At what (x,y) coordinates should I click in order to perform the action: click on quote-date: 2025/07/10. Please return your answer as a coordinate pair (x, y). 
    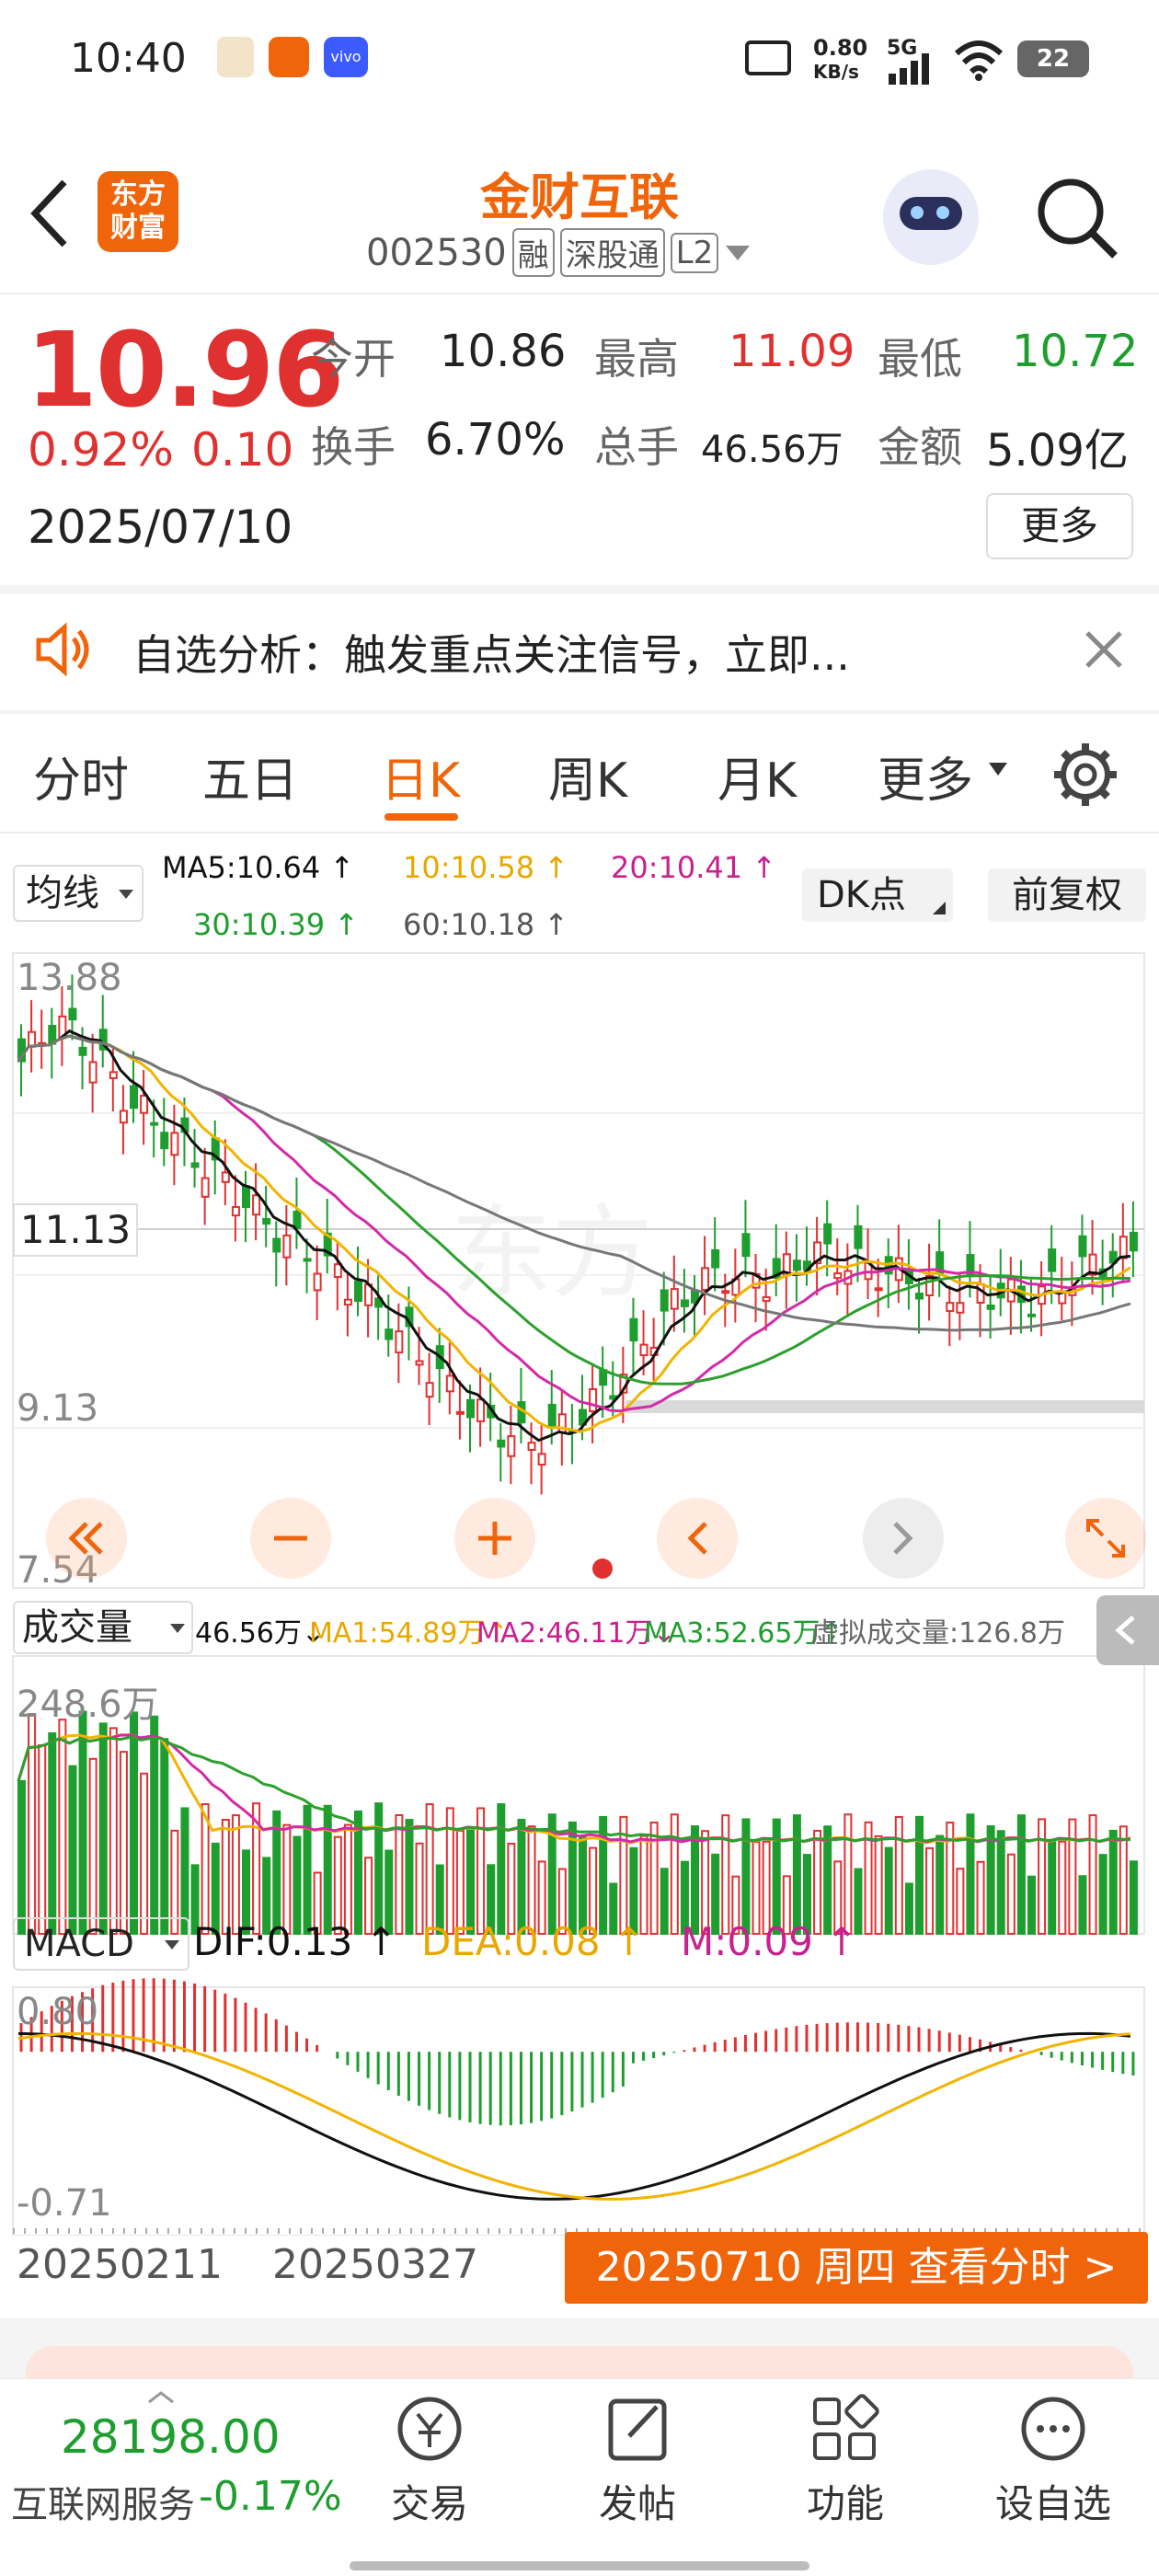
    Looking at the image, I should click on (160, 527).